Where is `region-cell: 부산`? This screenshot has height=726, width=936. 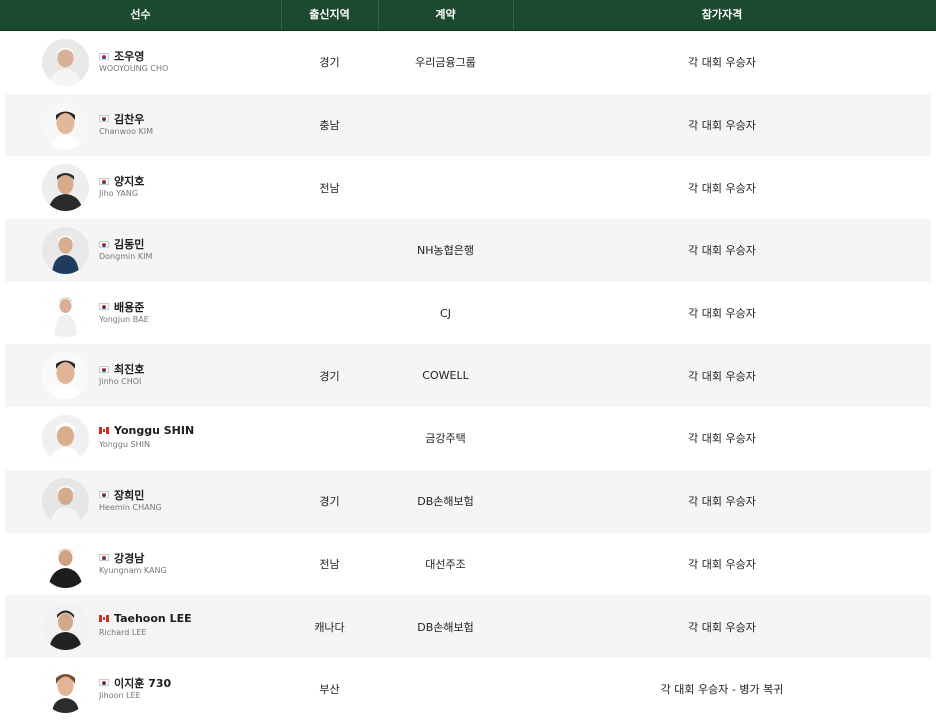
region-cell: 부산 is located at coordinates (329, 690).